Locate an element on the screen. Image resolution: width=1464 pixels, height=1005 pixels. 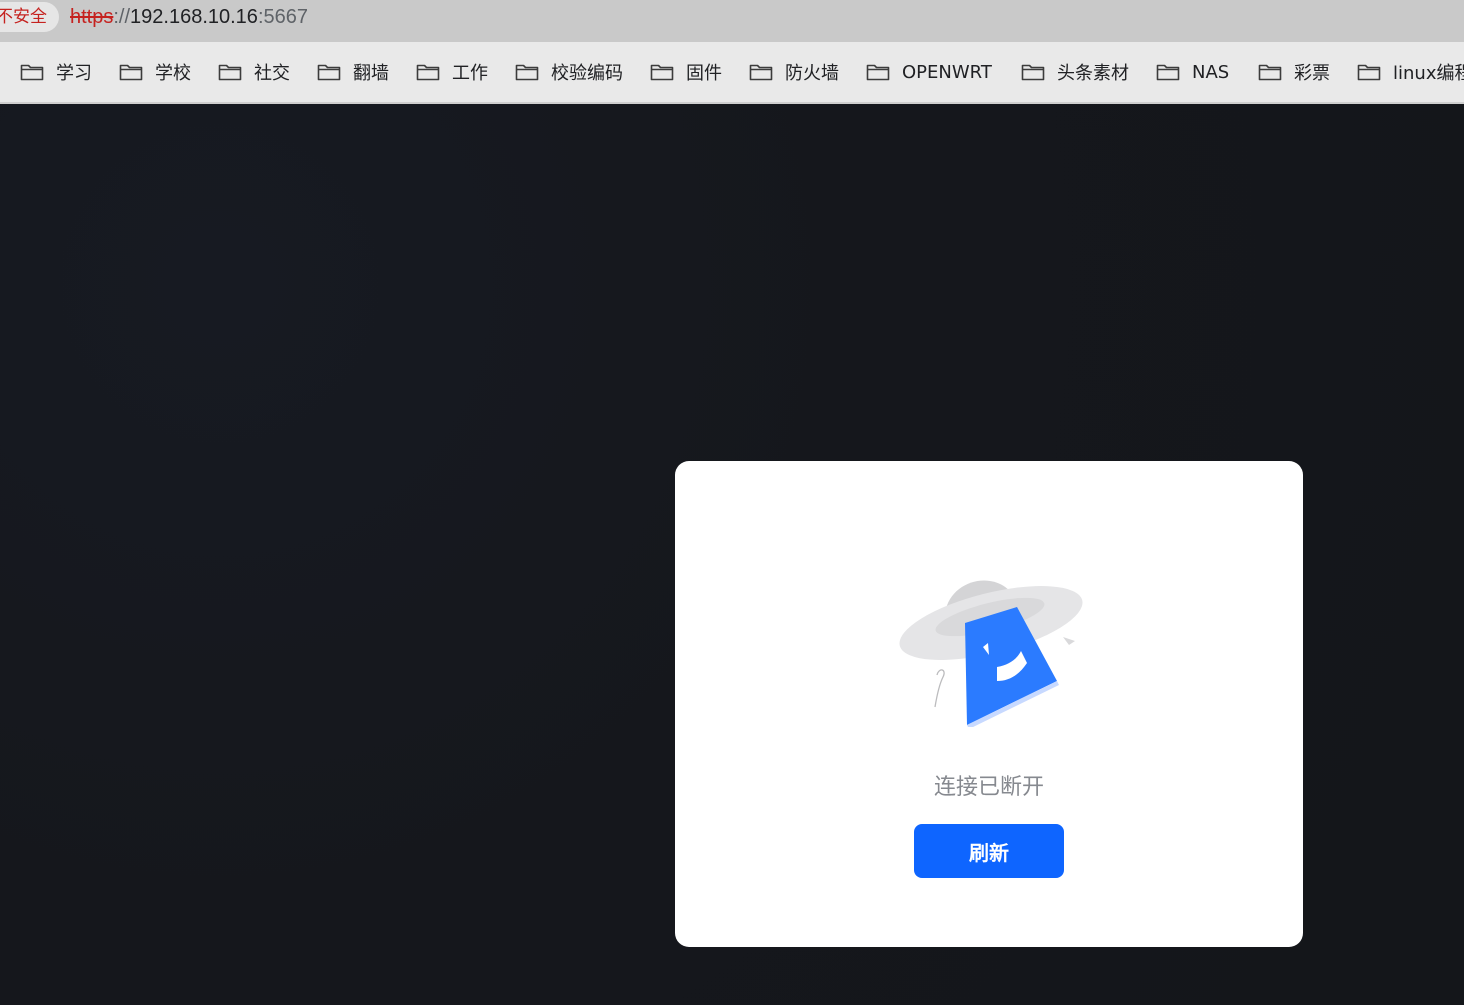
url-host: 192.168.10.16 is located at coordinates (194, 17).